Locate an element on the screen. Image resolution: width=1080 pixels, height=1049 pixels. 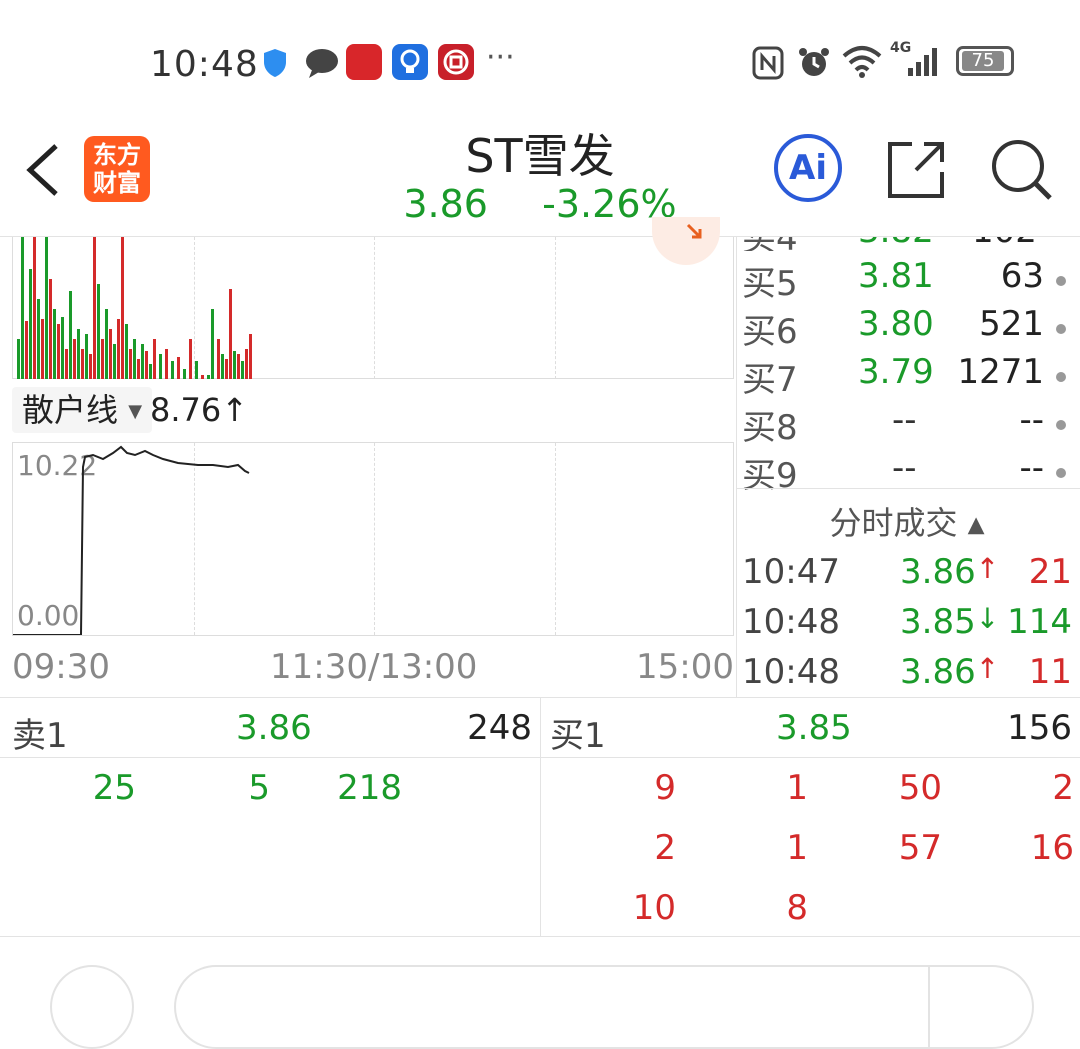
buy-queue-item: 8 is located at coordinates (797, 908).